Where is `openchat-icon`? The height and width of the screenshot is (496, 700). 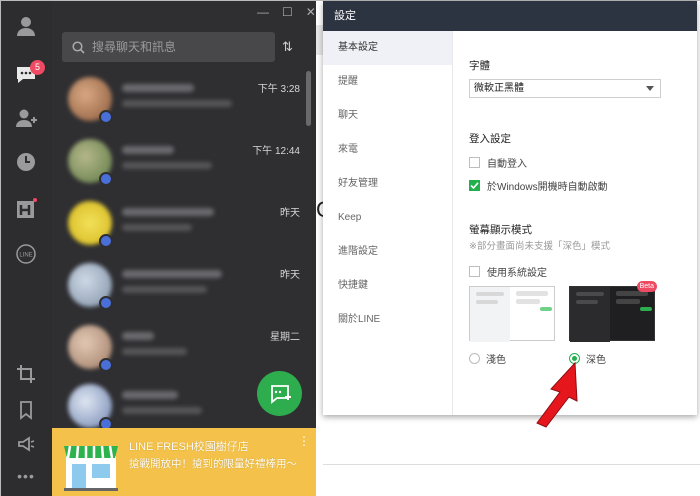
openchat-icon is located at coordinates (26, 209).